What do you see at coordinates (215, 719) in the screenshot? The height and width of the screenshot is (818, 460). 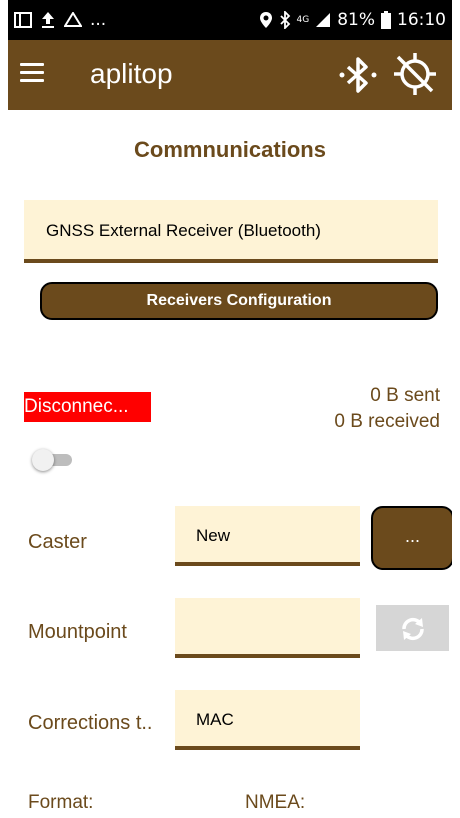 I see `corrections-value: MAC` at bounding box center [215, 719].